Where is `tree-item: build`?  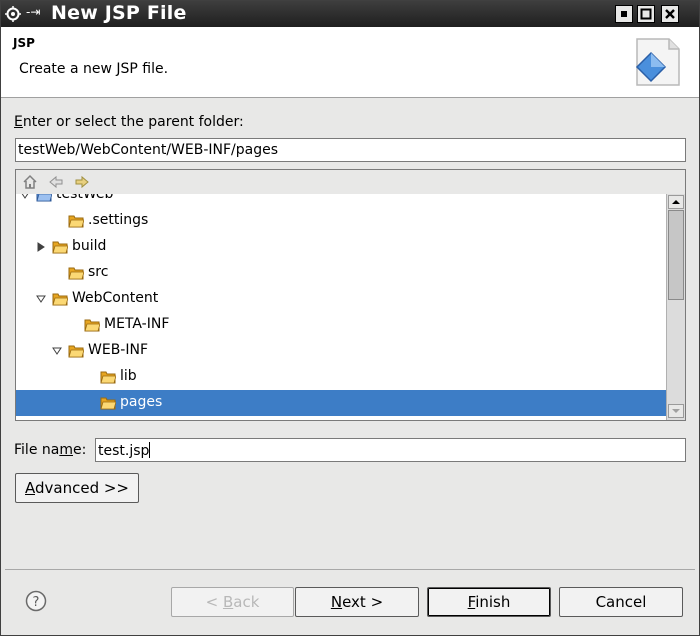
tree-item: build is located at coordinates (341, 247).